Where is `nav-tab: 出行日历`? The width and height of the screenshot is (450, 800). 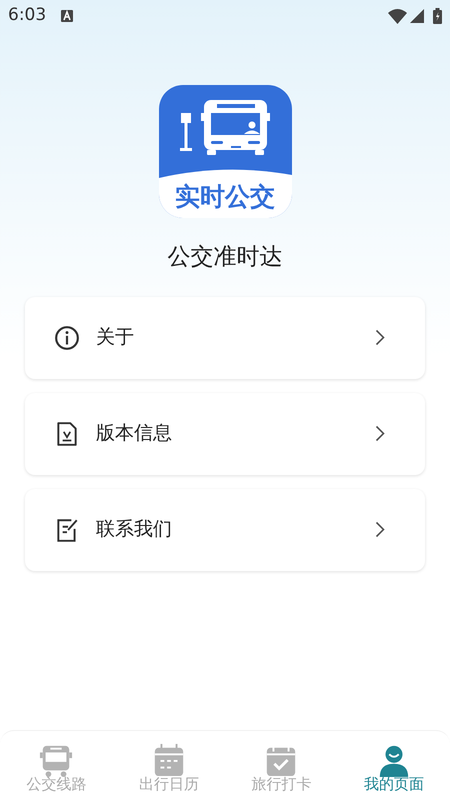
nav-tab: 出行日历 is located at coordinates (168, 765).